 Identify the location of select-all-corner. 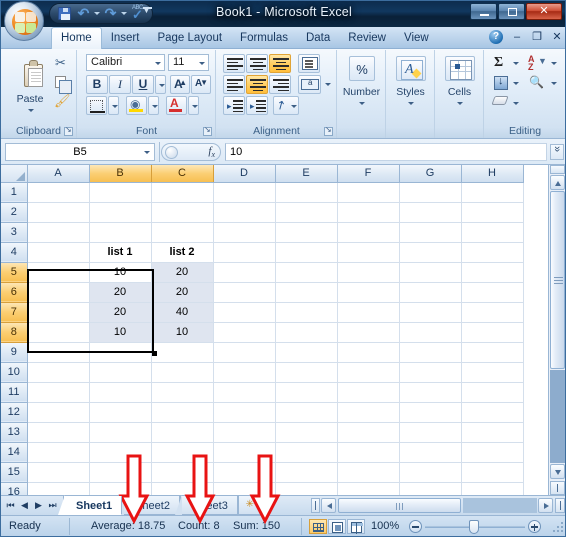
(14, 174).